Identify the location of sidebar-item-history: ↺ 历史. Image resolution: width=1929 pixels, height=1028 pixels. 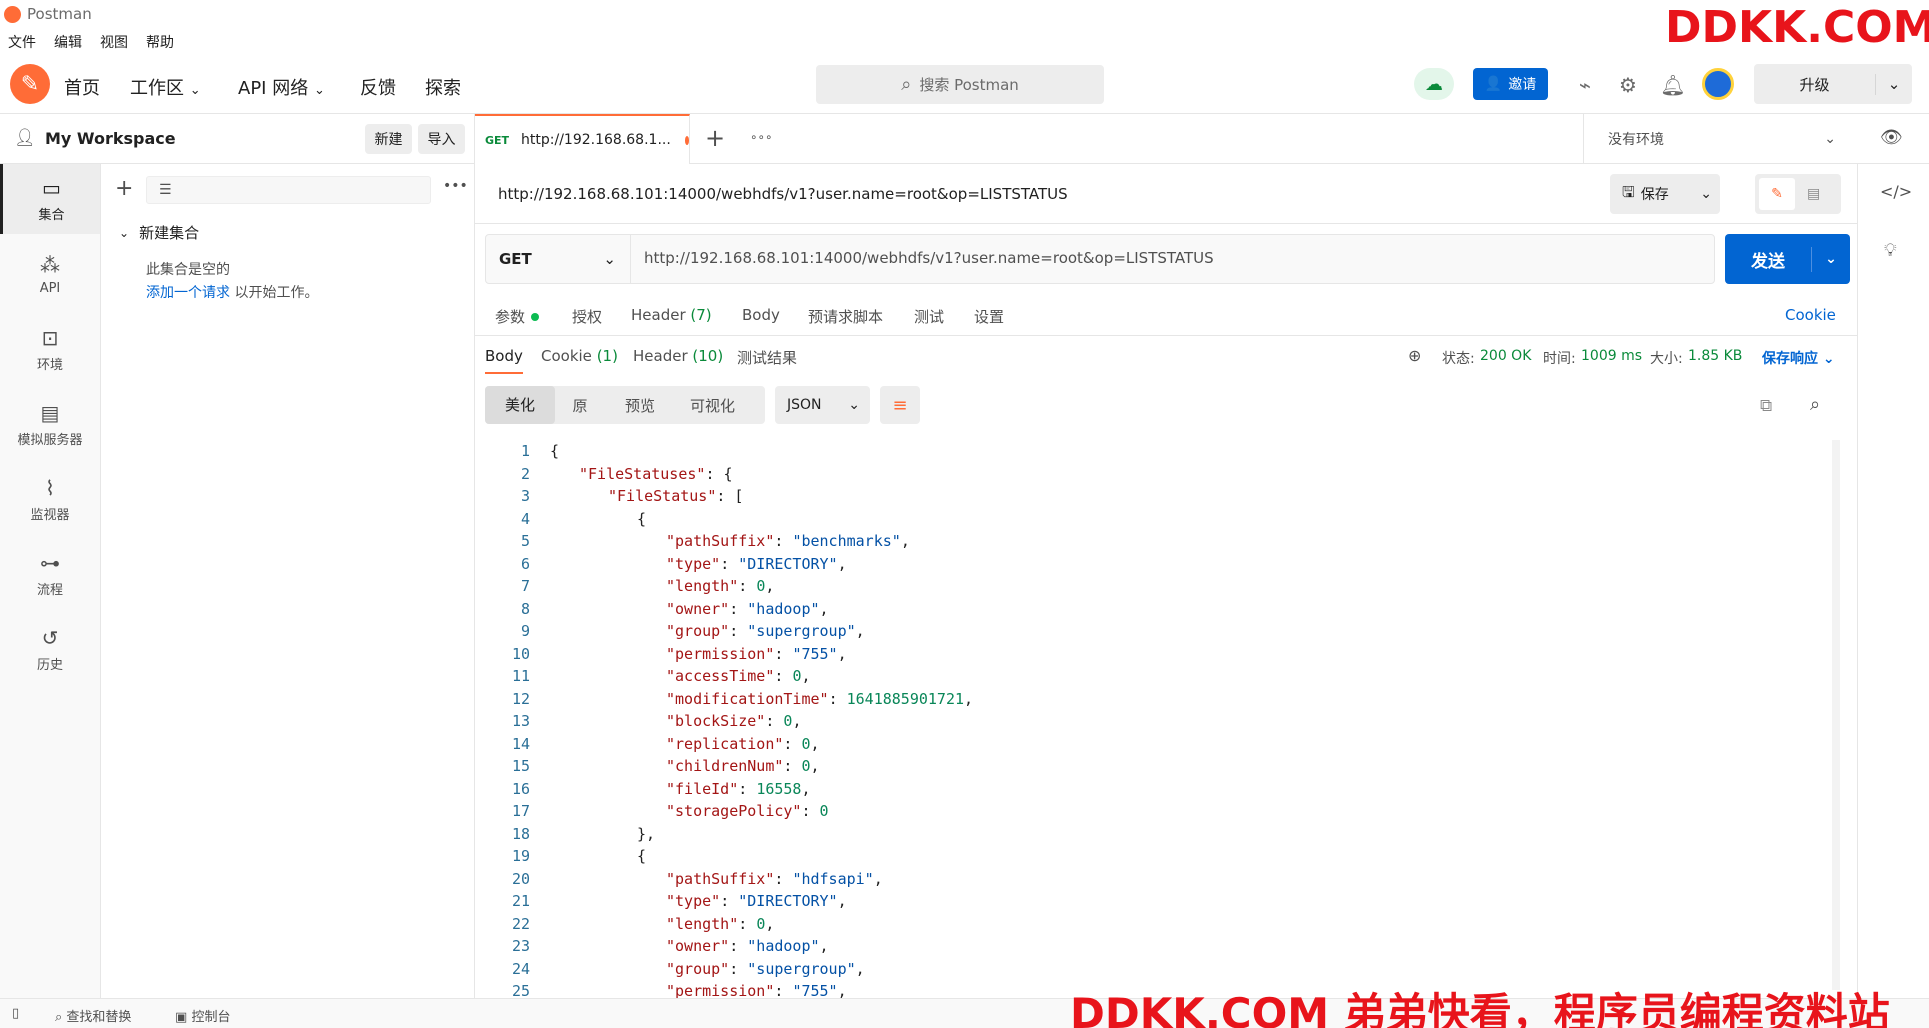
(50, 649).